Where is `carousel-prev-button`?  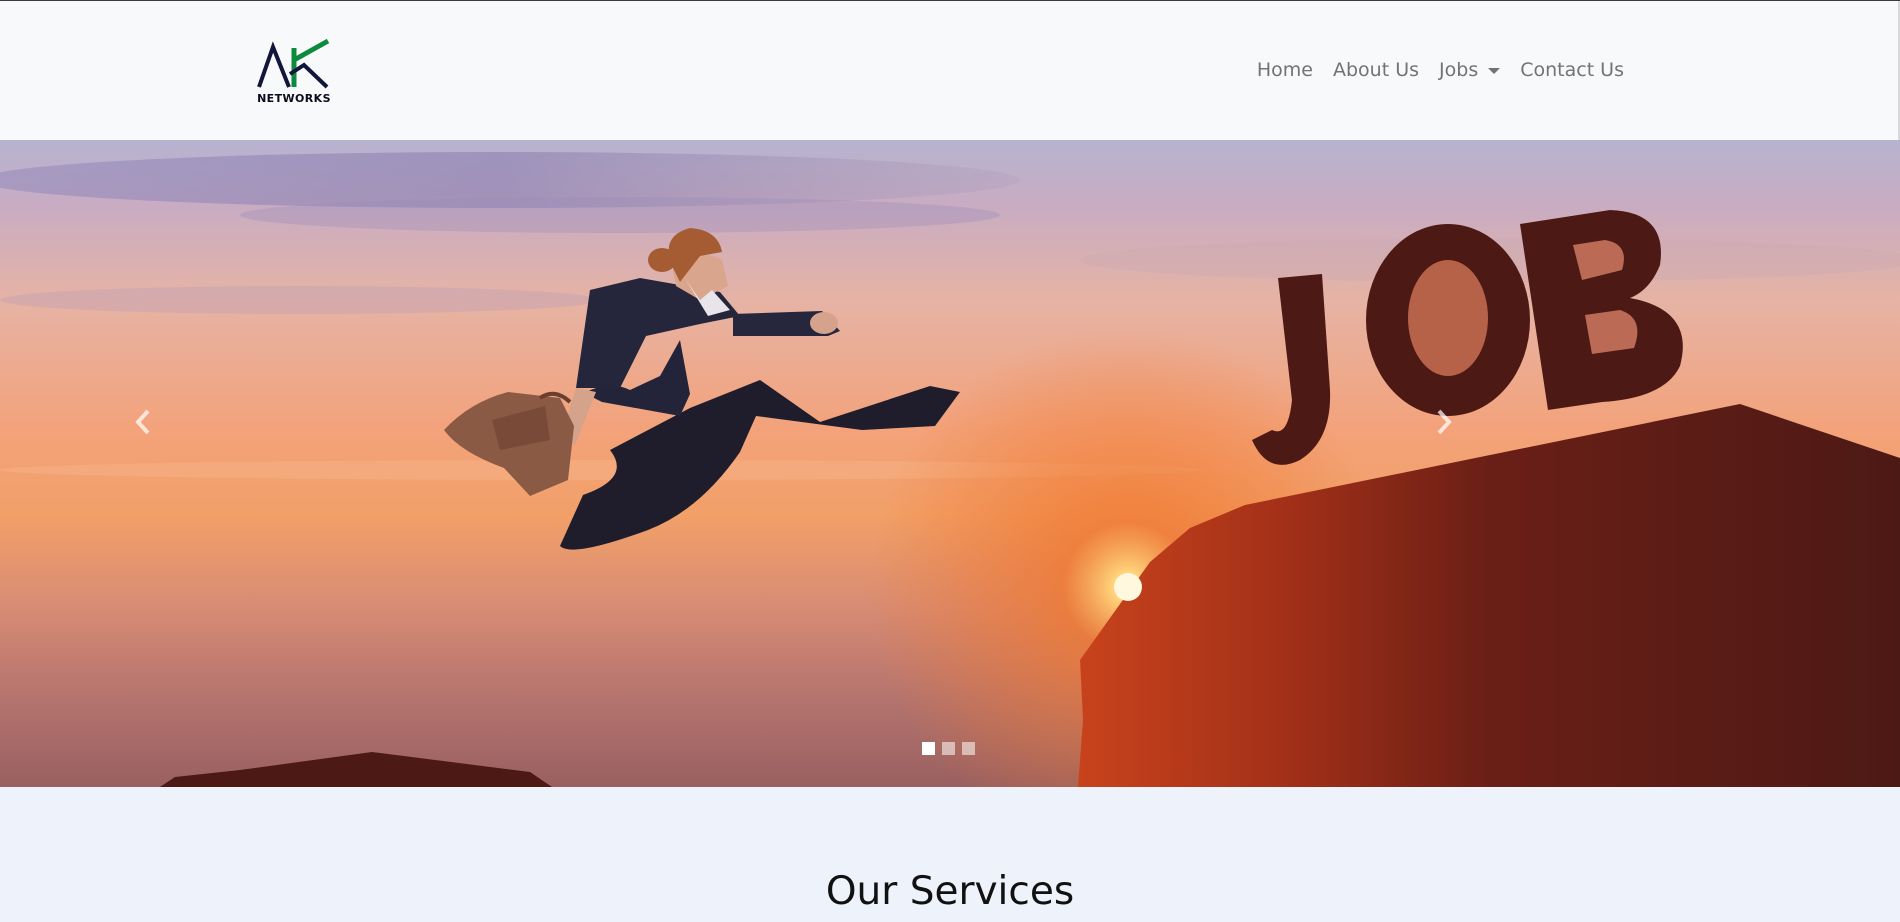
carousel-prev-button is located at coordinates (143, 422).